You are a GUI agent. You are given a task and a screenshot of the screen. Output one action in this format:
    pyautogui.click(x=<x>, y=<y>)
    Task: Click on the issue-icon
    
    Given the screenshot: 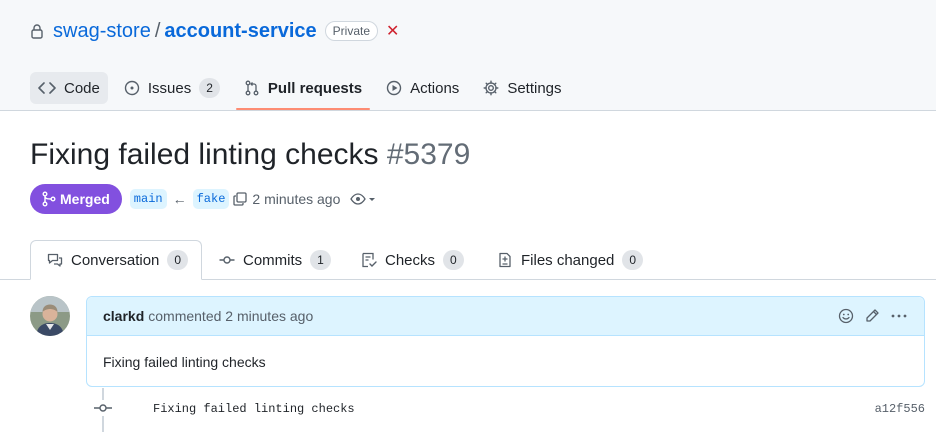 What is the action you would take?
    pyautogui.click(x=132, y=88)
    